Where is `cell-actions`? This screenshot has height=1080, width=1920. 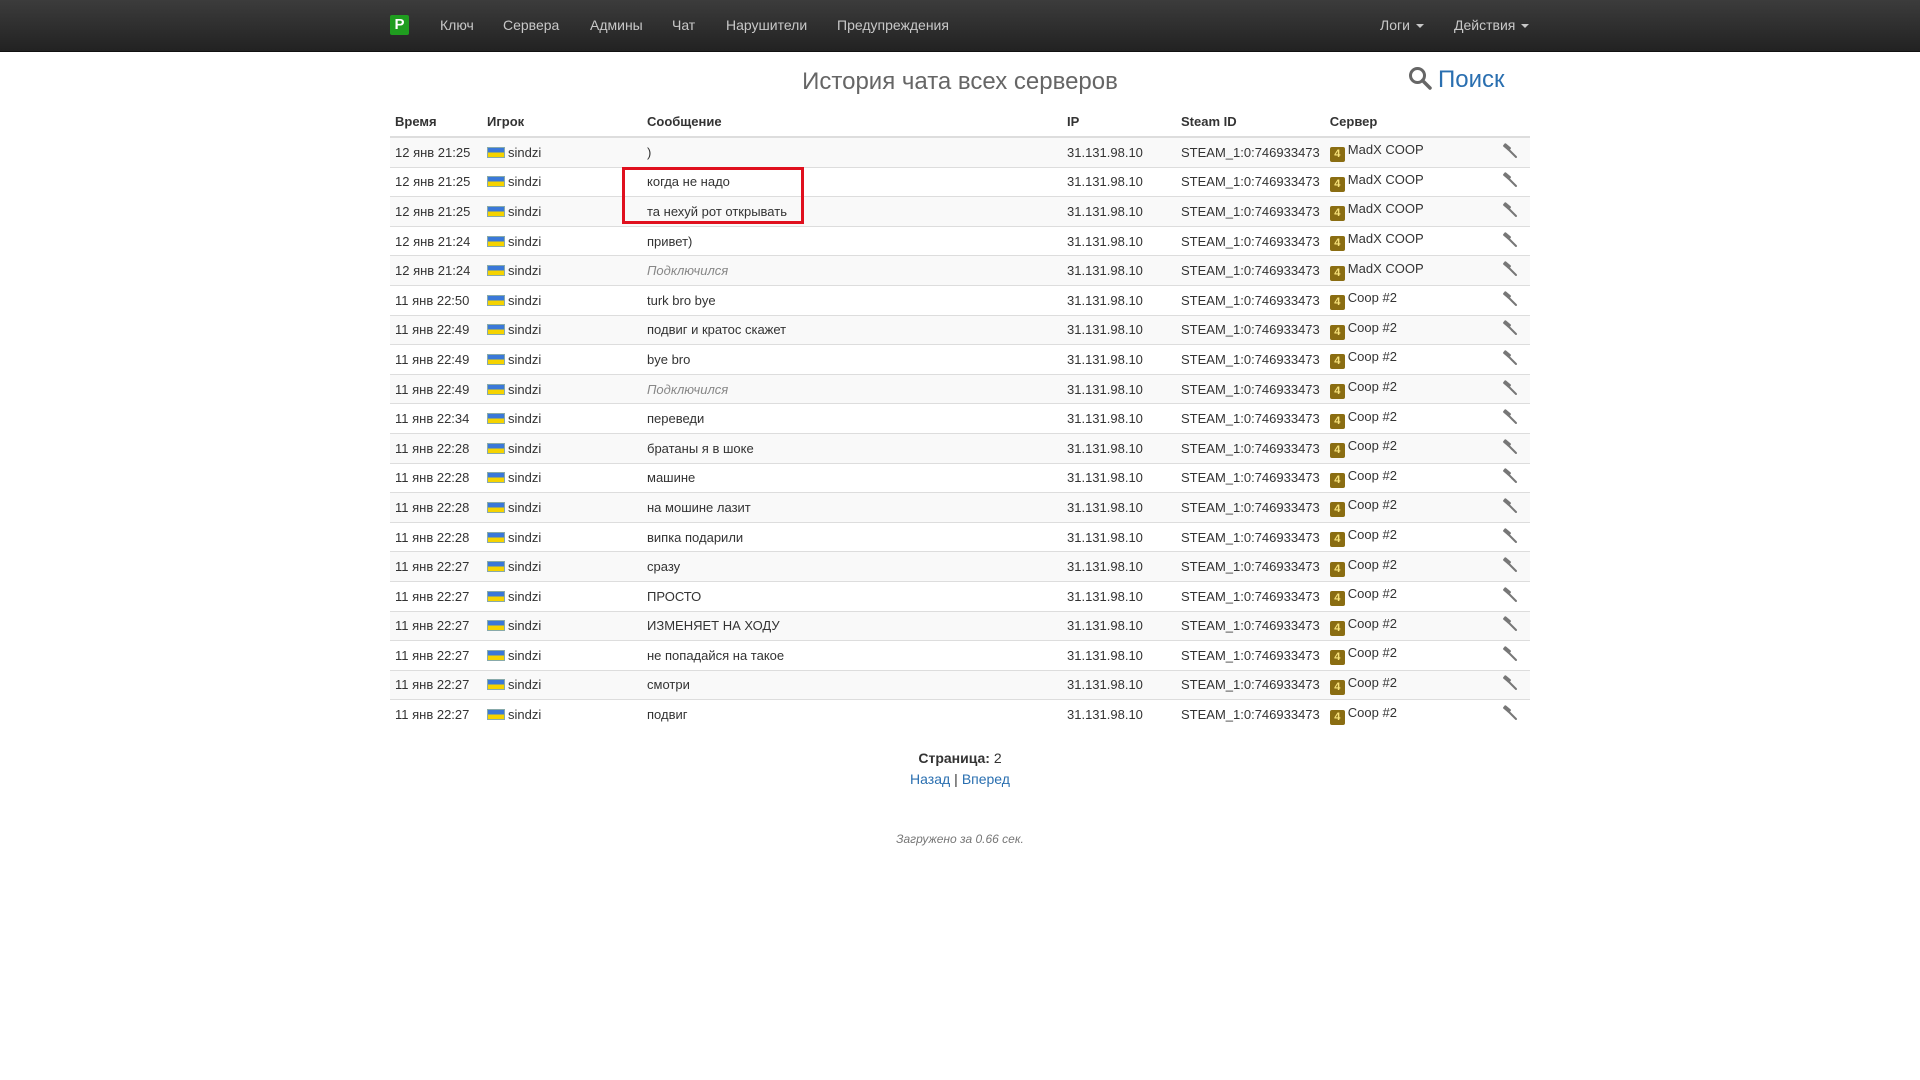 cell-actions is located at coordinates (1507, 477).